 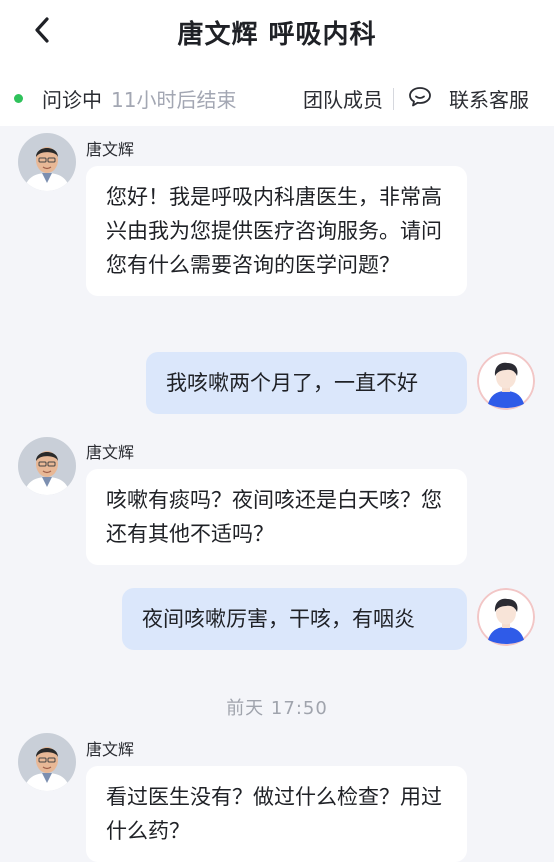 I want to click on header: 唐文辉 呼吸内科, so click(x=277, y=31).